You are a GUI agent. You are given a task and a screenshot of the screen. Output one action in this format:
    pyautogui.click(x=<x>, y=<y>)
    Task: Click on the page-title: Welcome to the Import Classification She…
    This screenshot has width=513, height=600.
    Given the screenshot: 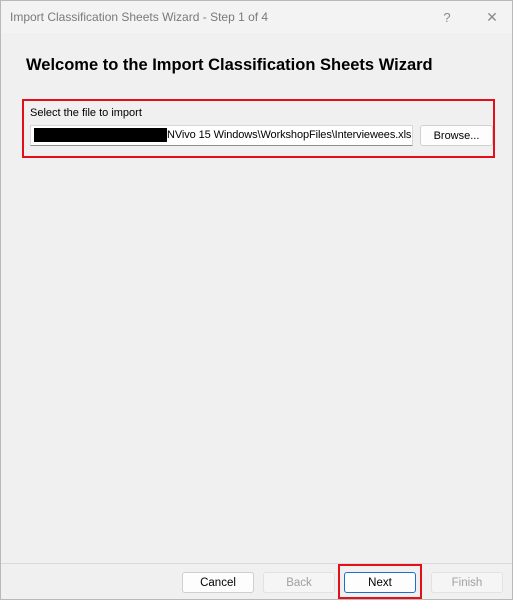 What is the action you would take?
    pyautogui.click(x=229, y=65)
    